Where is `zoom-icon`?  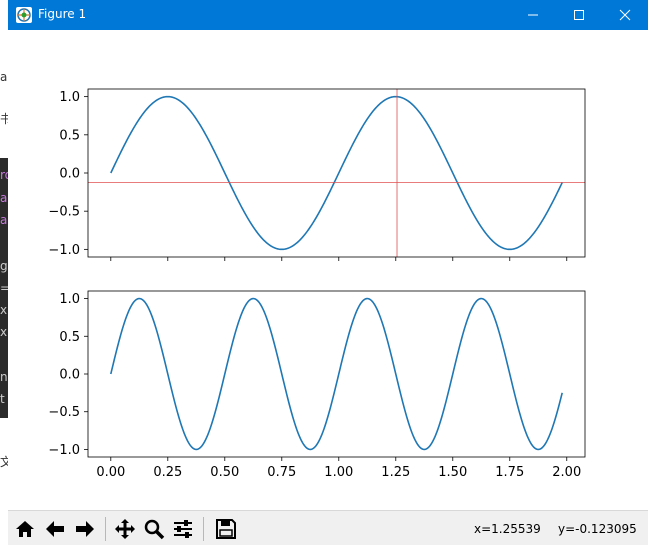 zoom-icon is located at coordinates (154, 529).